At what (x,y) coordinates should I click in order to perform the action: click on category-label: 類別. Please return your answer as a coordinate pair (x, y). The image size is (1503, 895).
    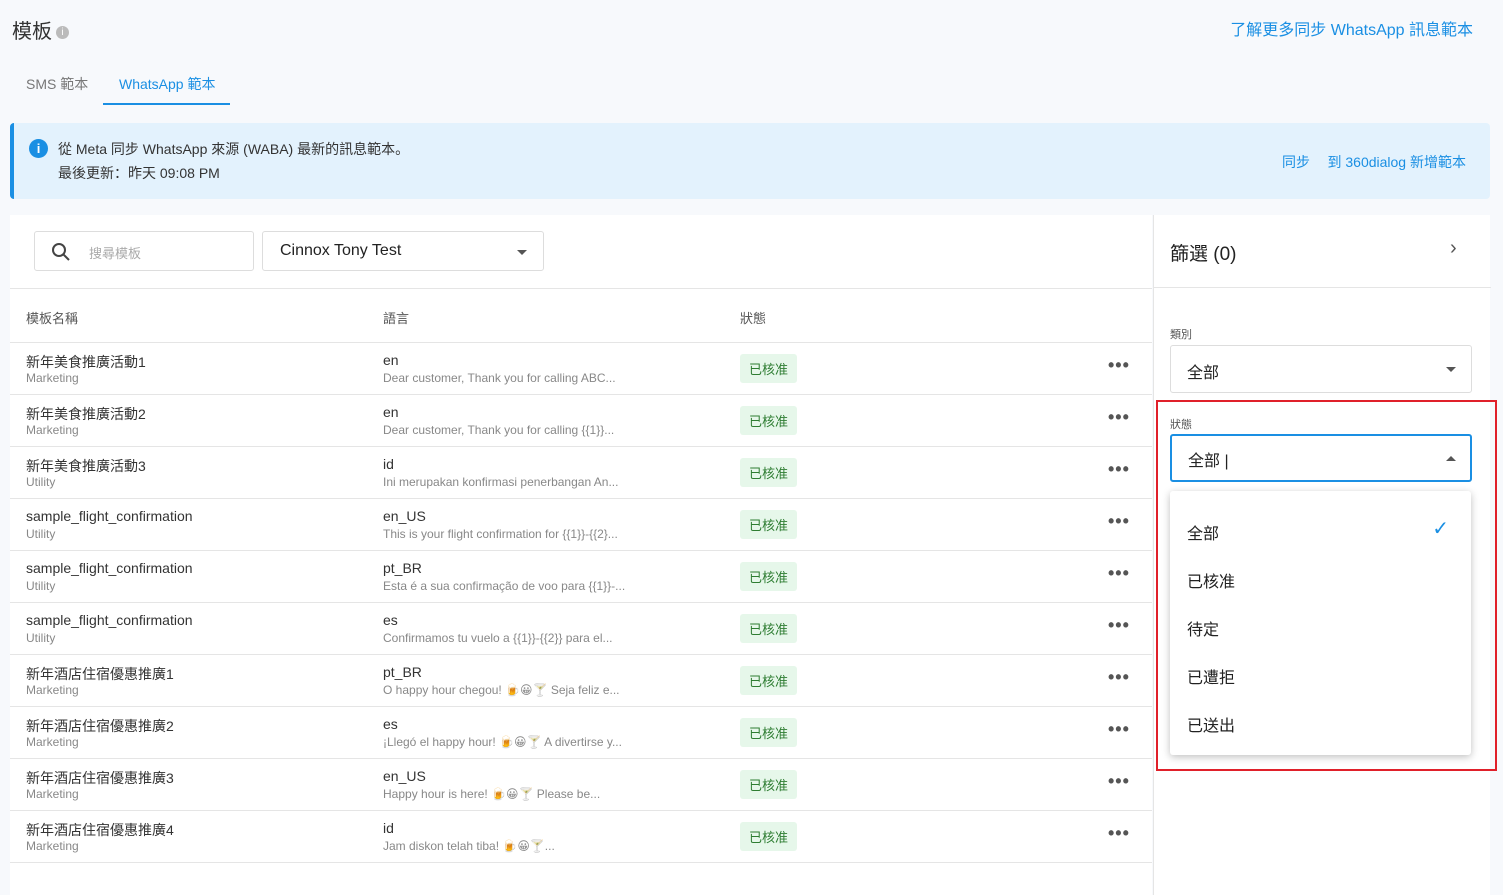
    Looking at the image, I should click on (1181, 335).